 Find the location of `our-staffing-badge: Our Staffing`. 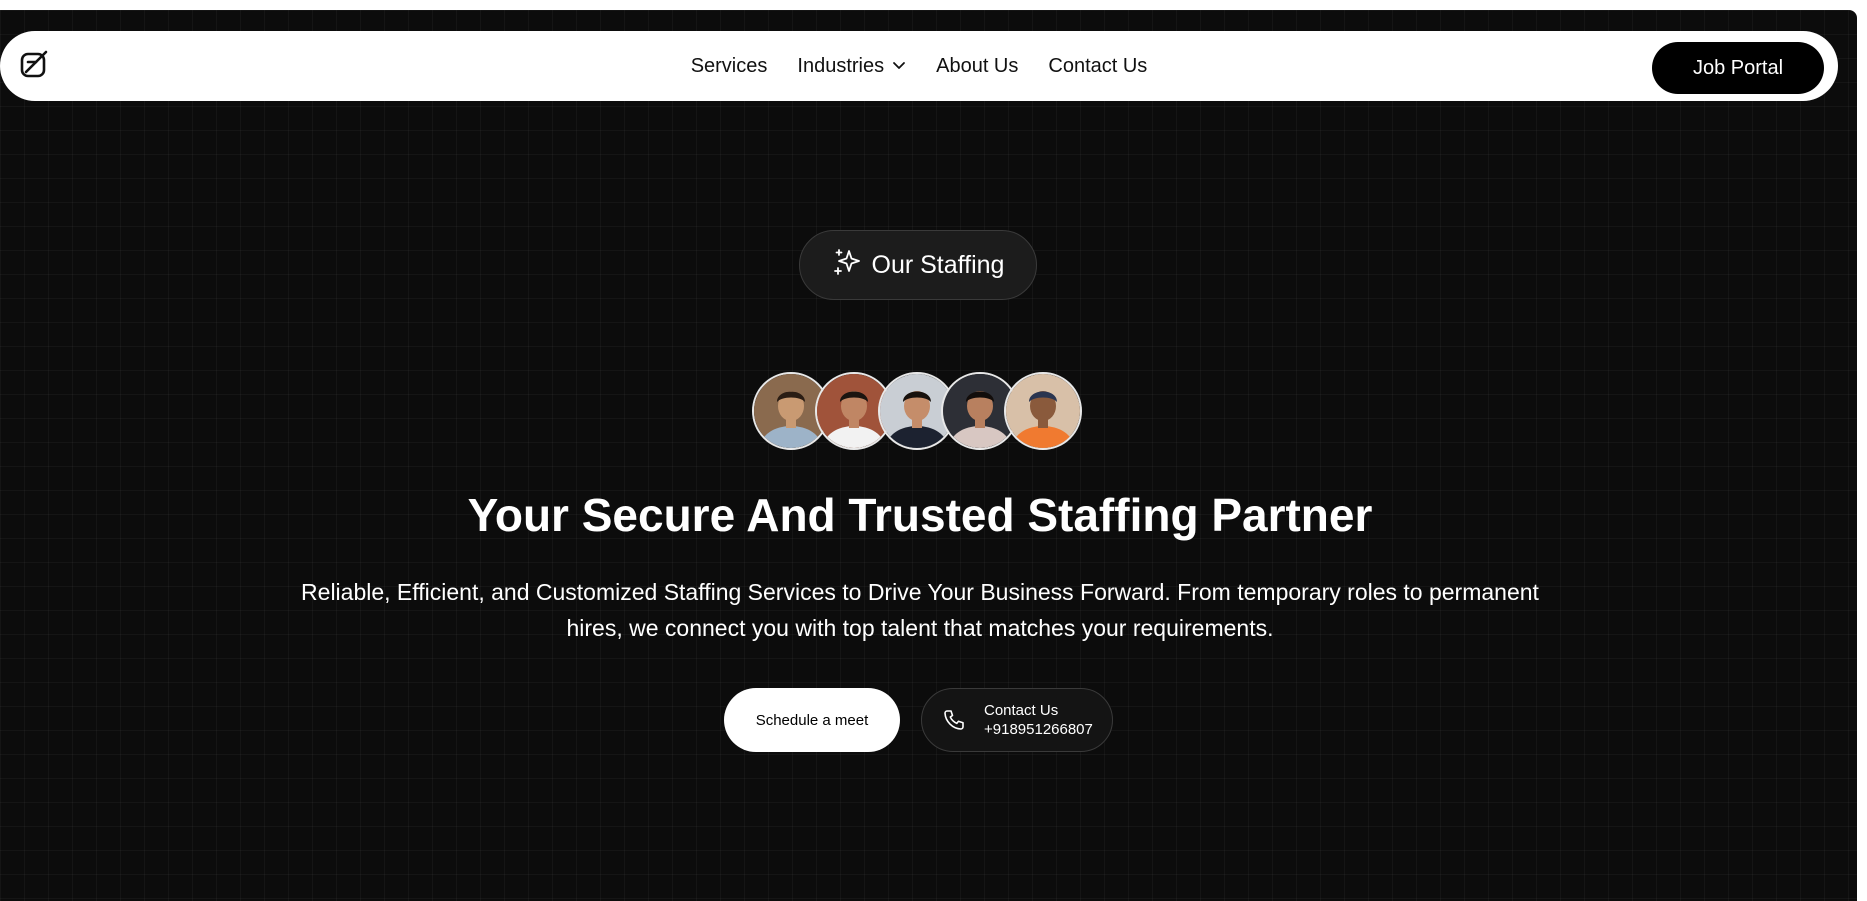

our-staffing-badge: Our Staffing is located at coordinates (918, 265).